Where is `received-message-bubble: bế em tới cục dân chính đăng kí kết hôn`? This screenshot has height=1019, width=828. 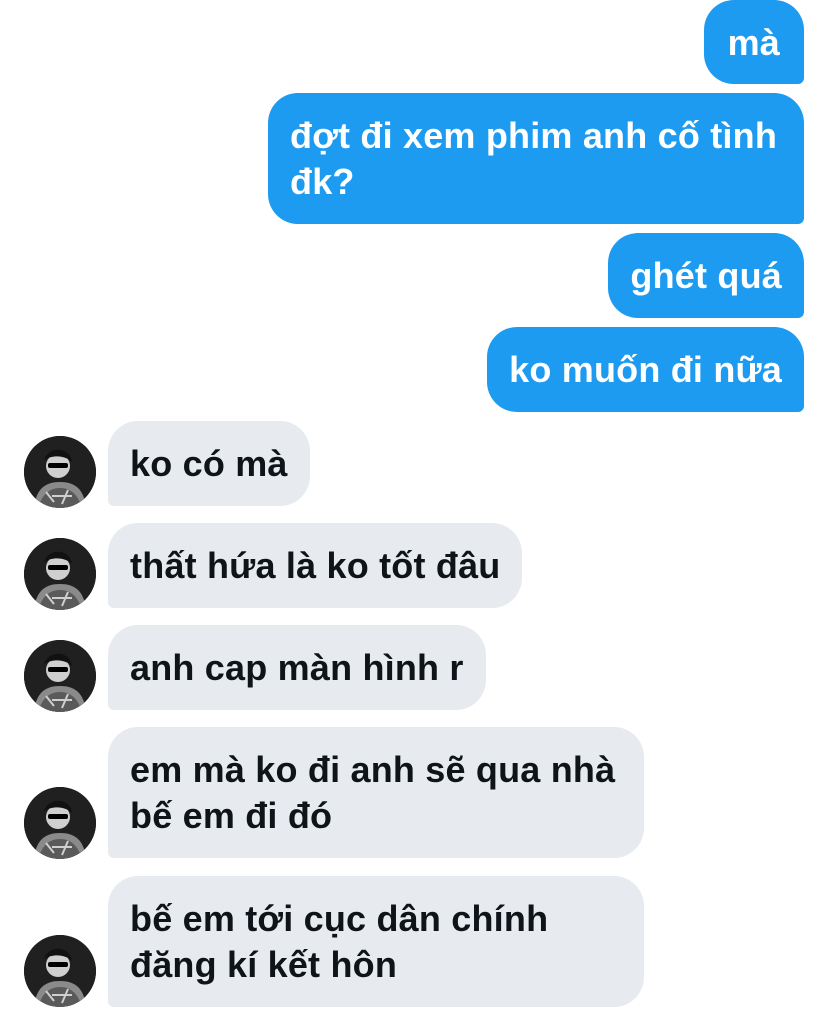 received-message-bubble: bế em tới cục dân chính đăng kí kết hôn is located at coordinates (376, 941).